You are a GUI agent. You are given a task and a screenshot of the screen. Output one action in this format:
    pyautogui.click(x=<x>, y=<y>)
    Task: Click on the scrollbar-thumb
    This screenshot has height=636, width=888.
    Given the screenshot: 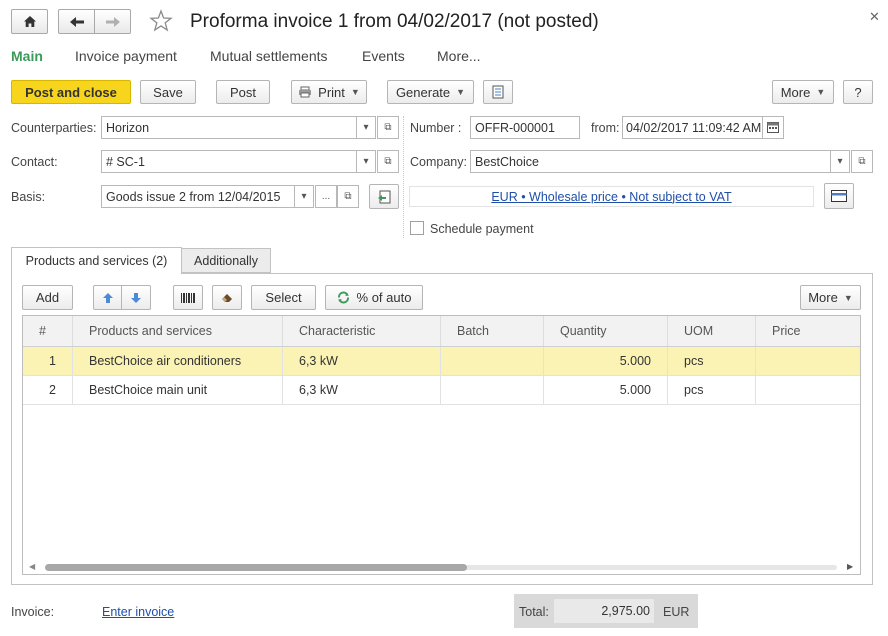 What is the action you would take?
    pyautogui.click(x=256, y=567)
    